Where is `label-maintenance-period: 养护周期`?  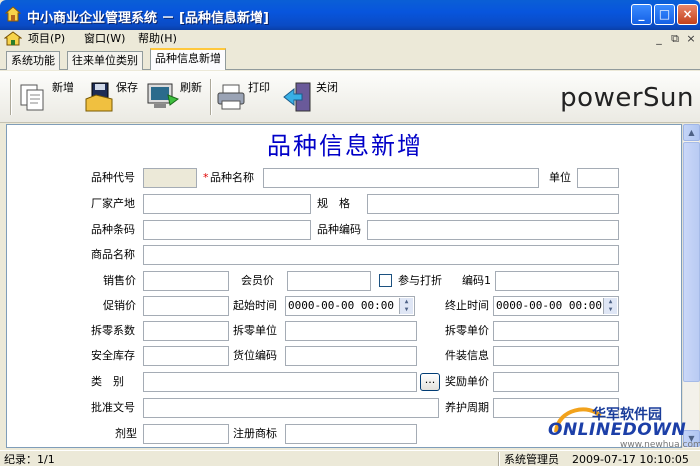
label-maintenance-period: 养护周期 is located at coordinates (467, 407).